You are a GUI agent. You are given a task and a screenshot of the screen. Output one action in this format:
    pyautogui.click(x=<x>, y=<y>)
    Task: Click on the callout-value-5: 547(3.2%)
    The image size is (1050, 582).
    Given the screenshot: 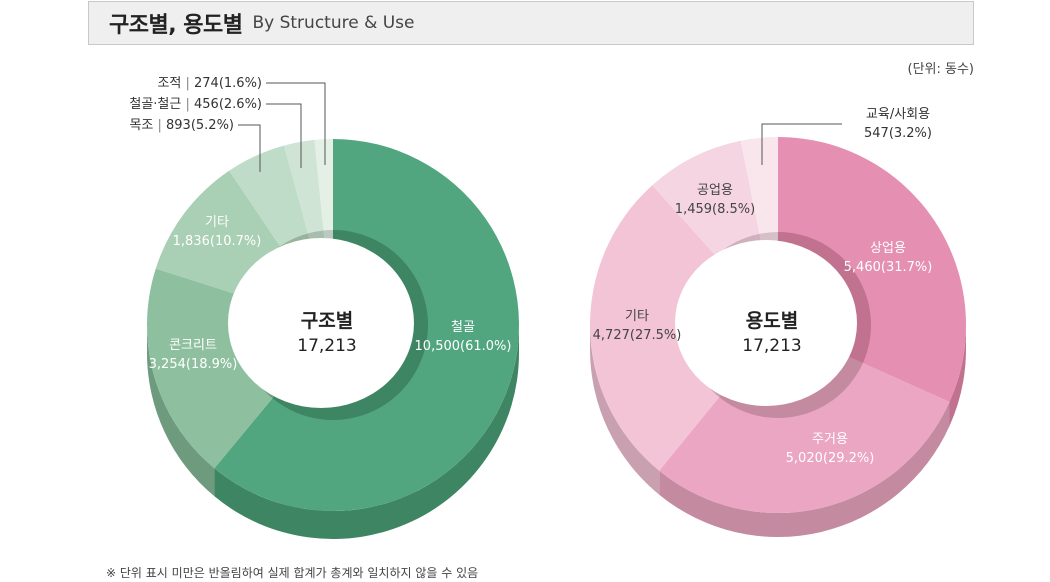 What is the action you would take?
    pyautogui.click(x=898, y=133)
    